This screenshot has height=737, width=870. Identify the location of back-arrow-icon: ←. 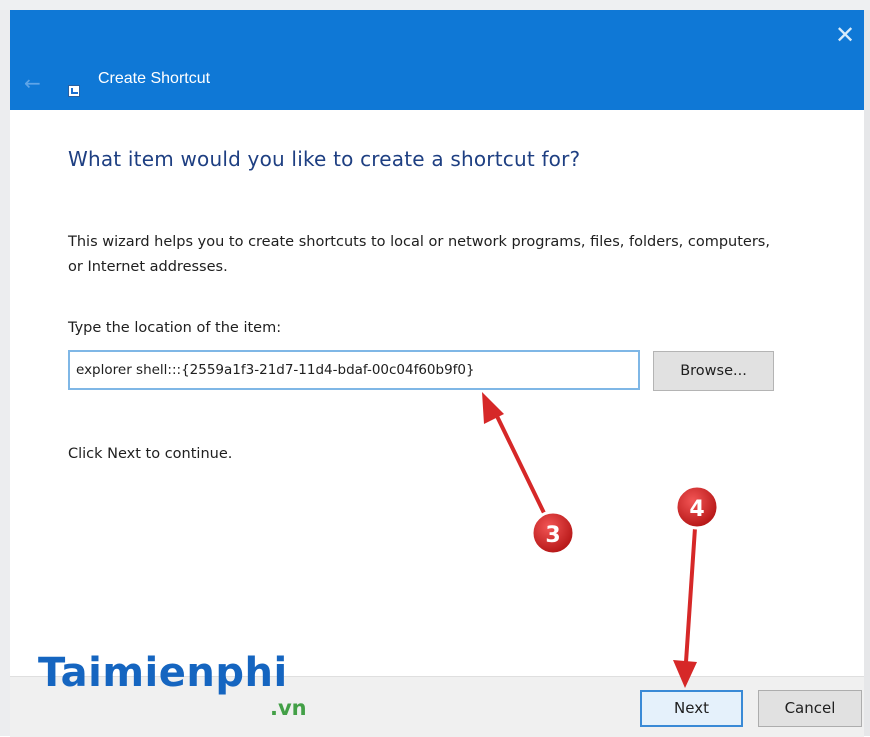
(35, 83).